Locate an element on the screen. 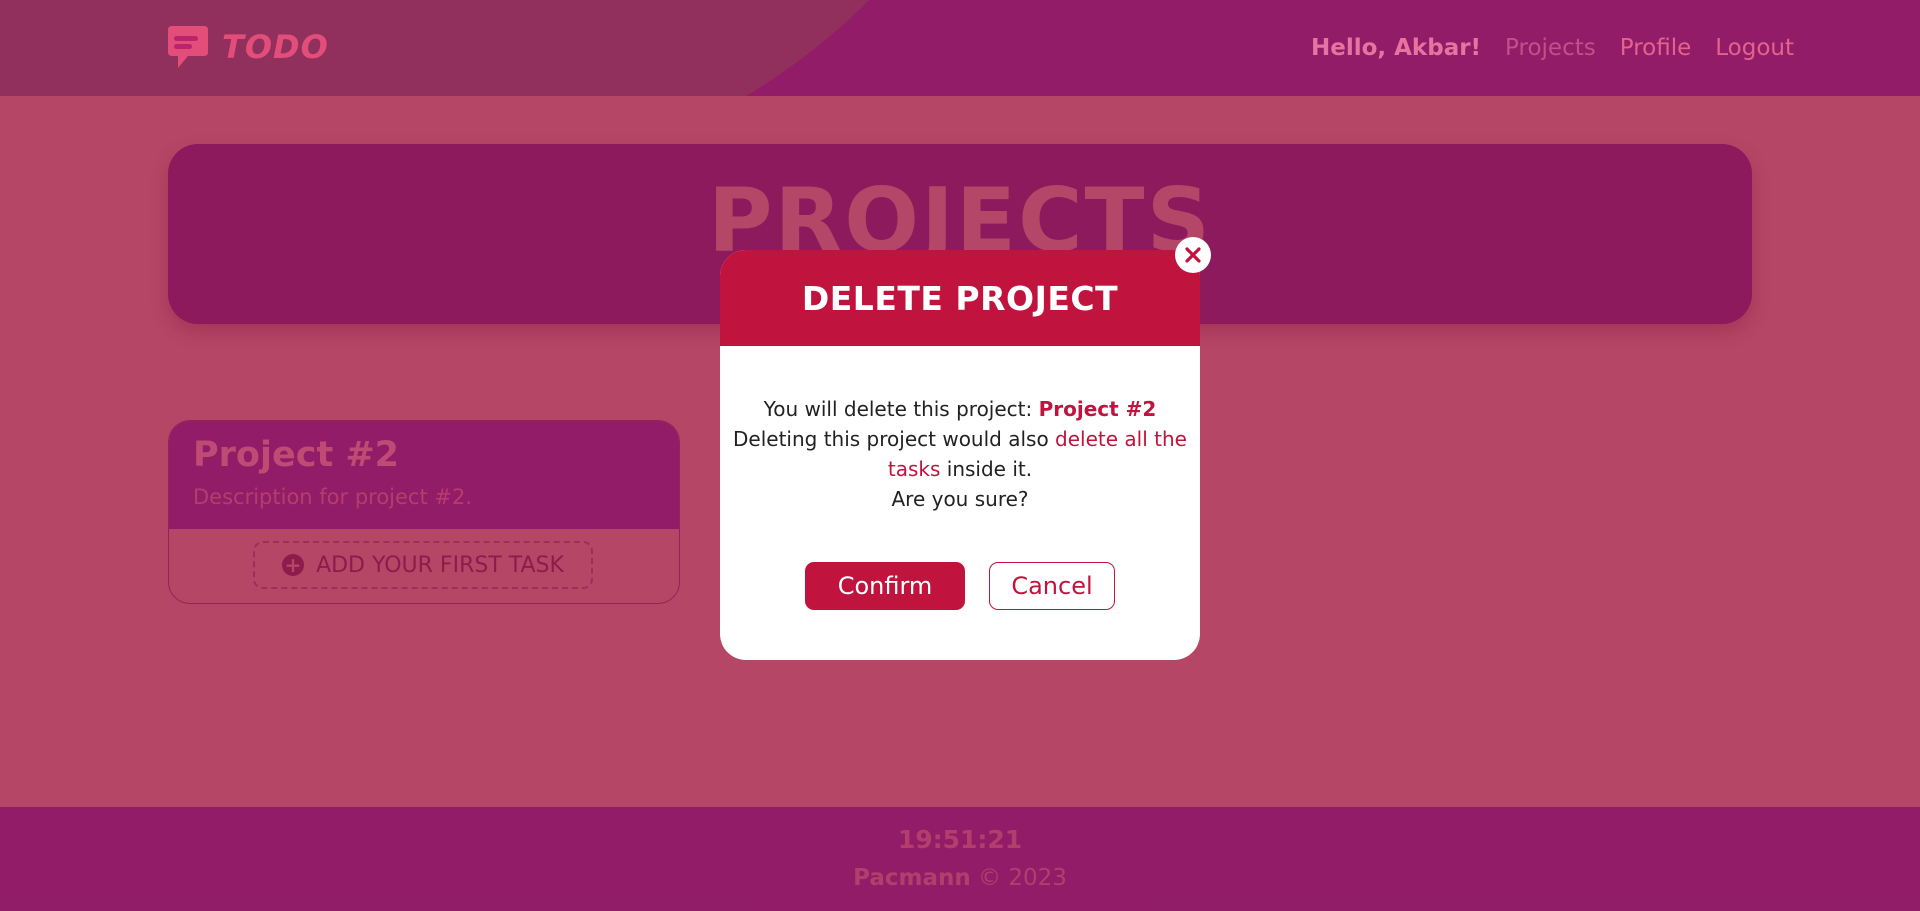  nav-link-logout: Logout is located at coordinates (1754, 48).